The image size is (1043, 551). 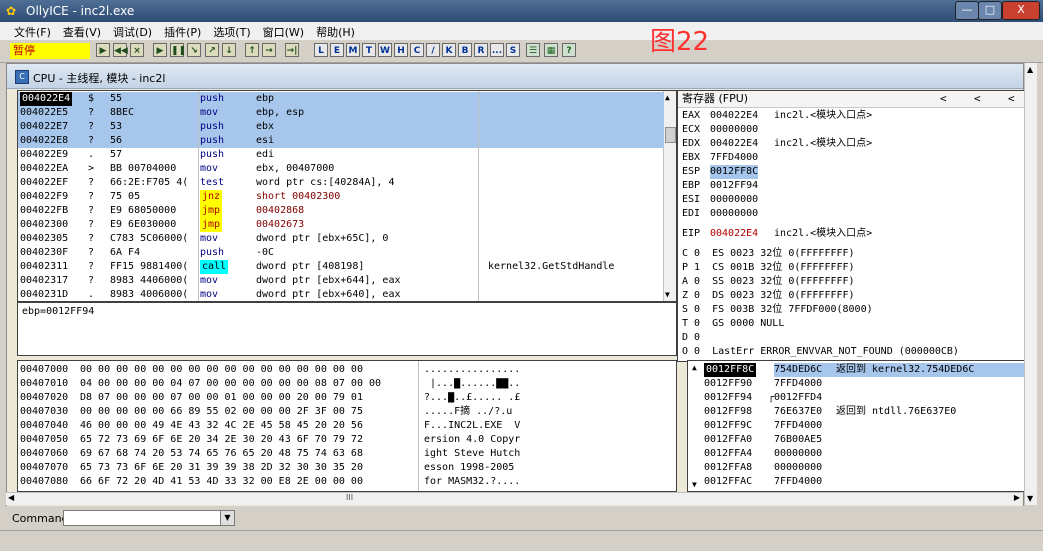 I want to click on window-scroll-up-icon: ▲, so click(x=1030, y=69).